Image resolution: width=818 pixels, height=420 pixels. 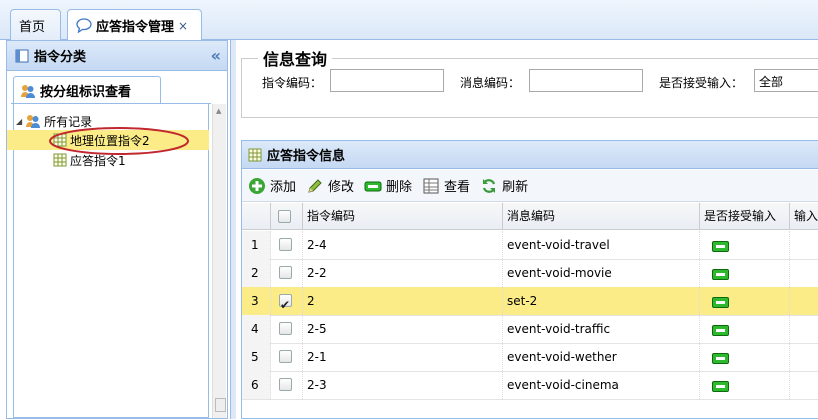 What do you see at coordinates (601, 357) in the screenshot?
I see `cell-message-code: event-void-wether` at bounding box center [601, 357].